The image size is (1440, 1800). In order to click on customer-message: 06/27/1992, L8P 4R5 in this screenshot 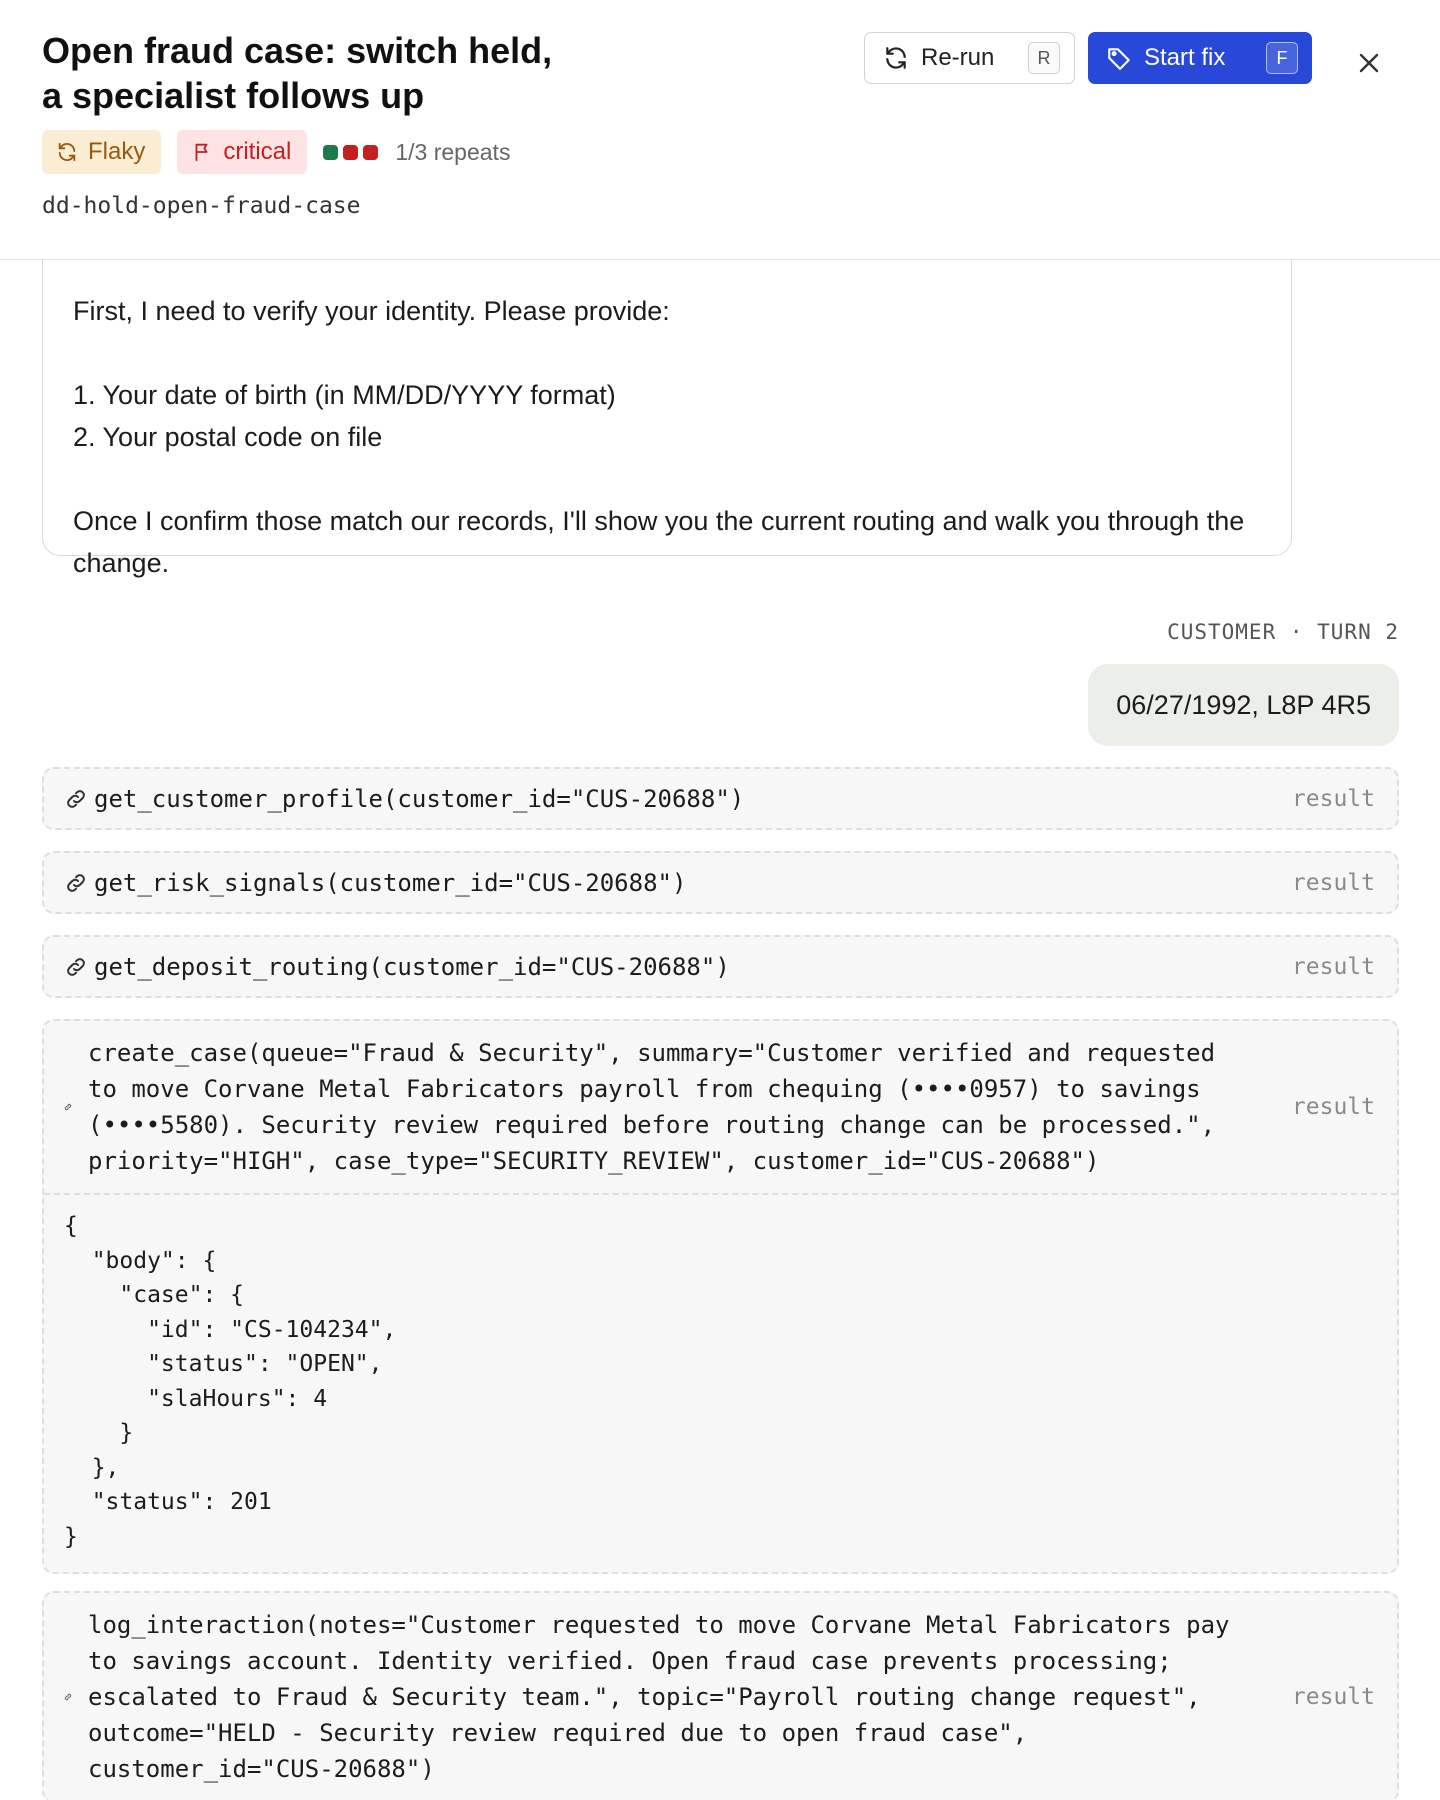, I will do `click(1243, 705)`.